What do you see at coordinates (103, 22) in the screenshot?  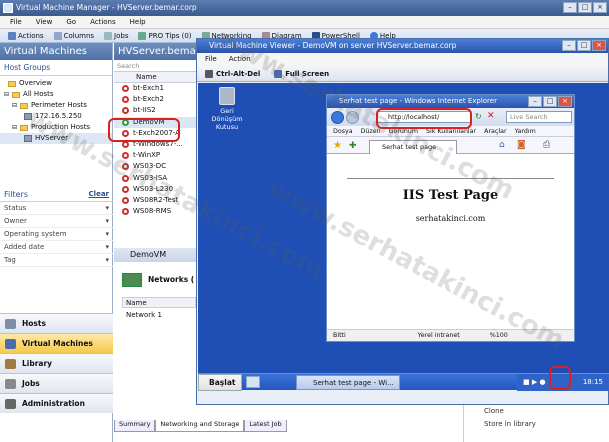 I see `menu-actions: Actions` at bounding box center [103, 22].